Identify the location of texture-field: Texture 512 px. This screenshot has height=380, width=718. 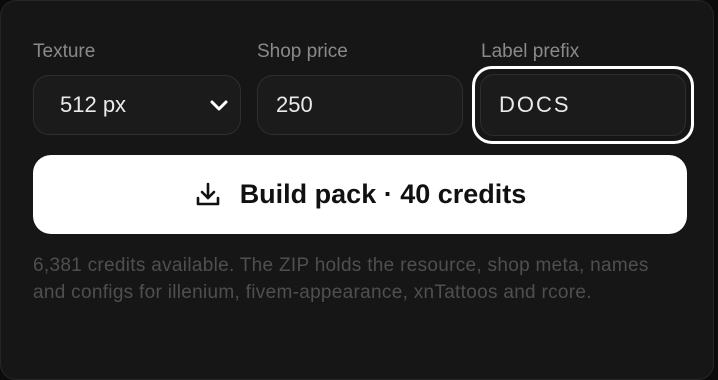
(137, 88).